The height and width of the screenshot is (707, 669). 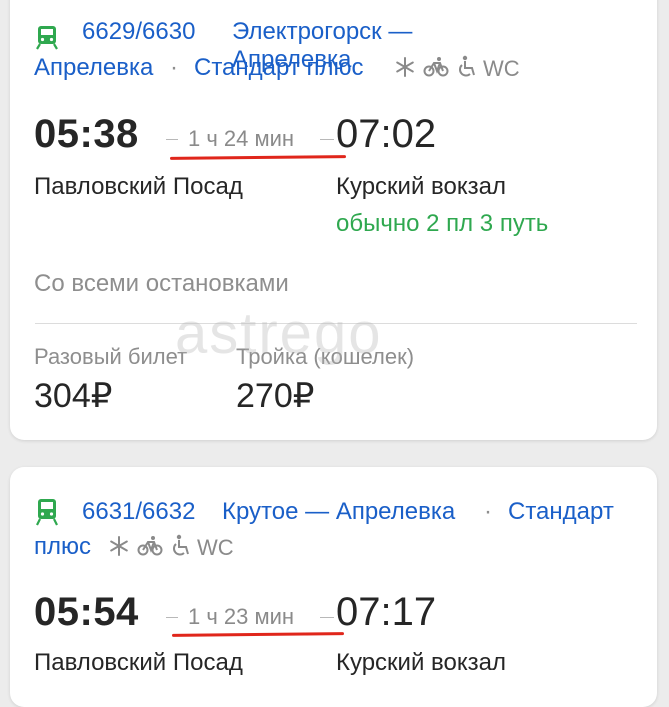 I want to click on watermark: astrego, so click(x=279, y=333).